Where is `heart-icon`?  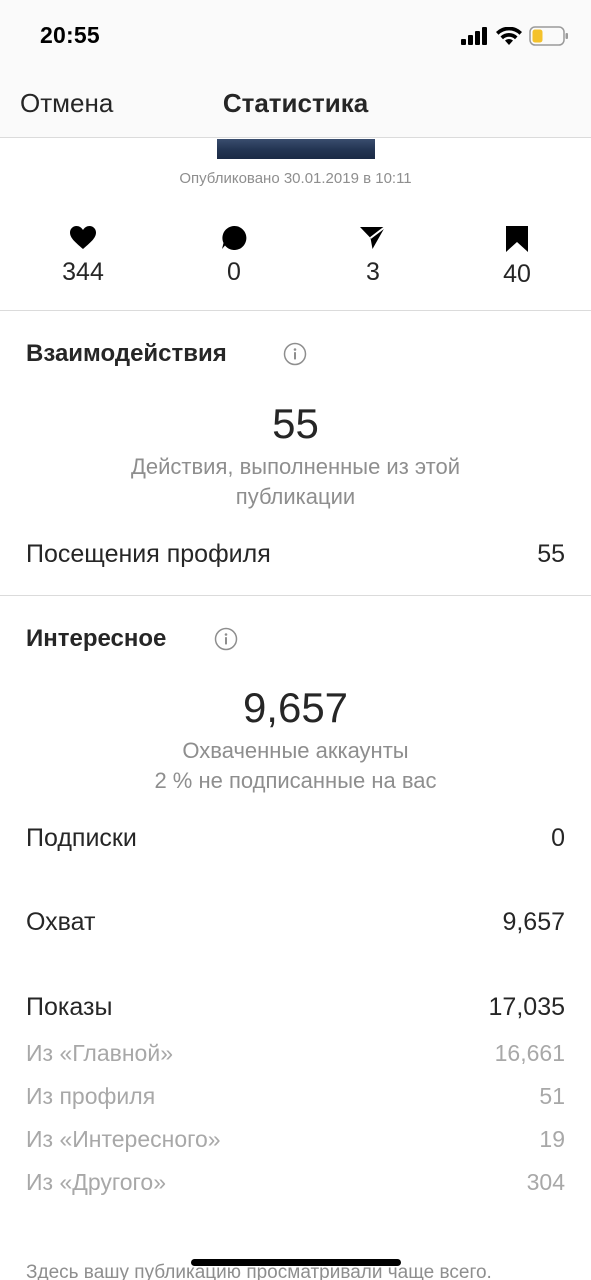 heart-icon is located at coordinates (83, 237).